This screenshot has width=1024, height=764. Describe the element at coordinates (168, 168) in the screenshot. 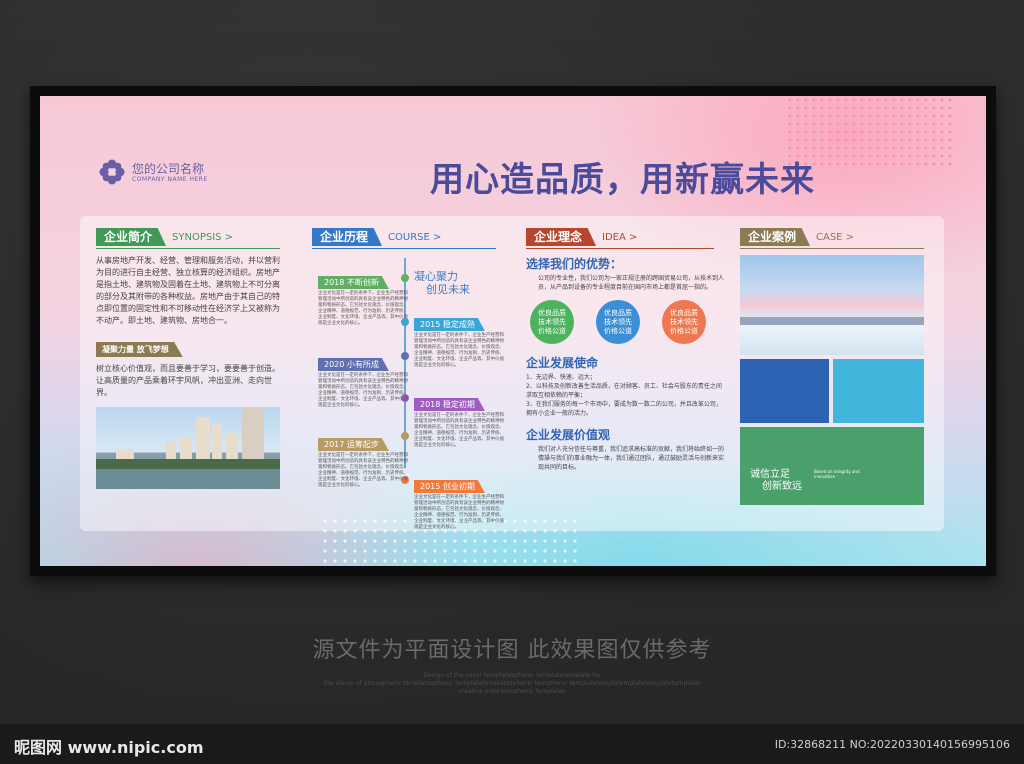

I see `company-name: 您的公司名称` at that location.